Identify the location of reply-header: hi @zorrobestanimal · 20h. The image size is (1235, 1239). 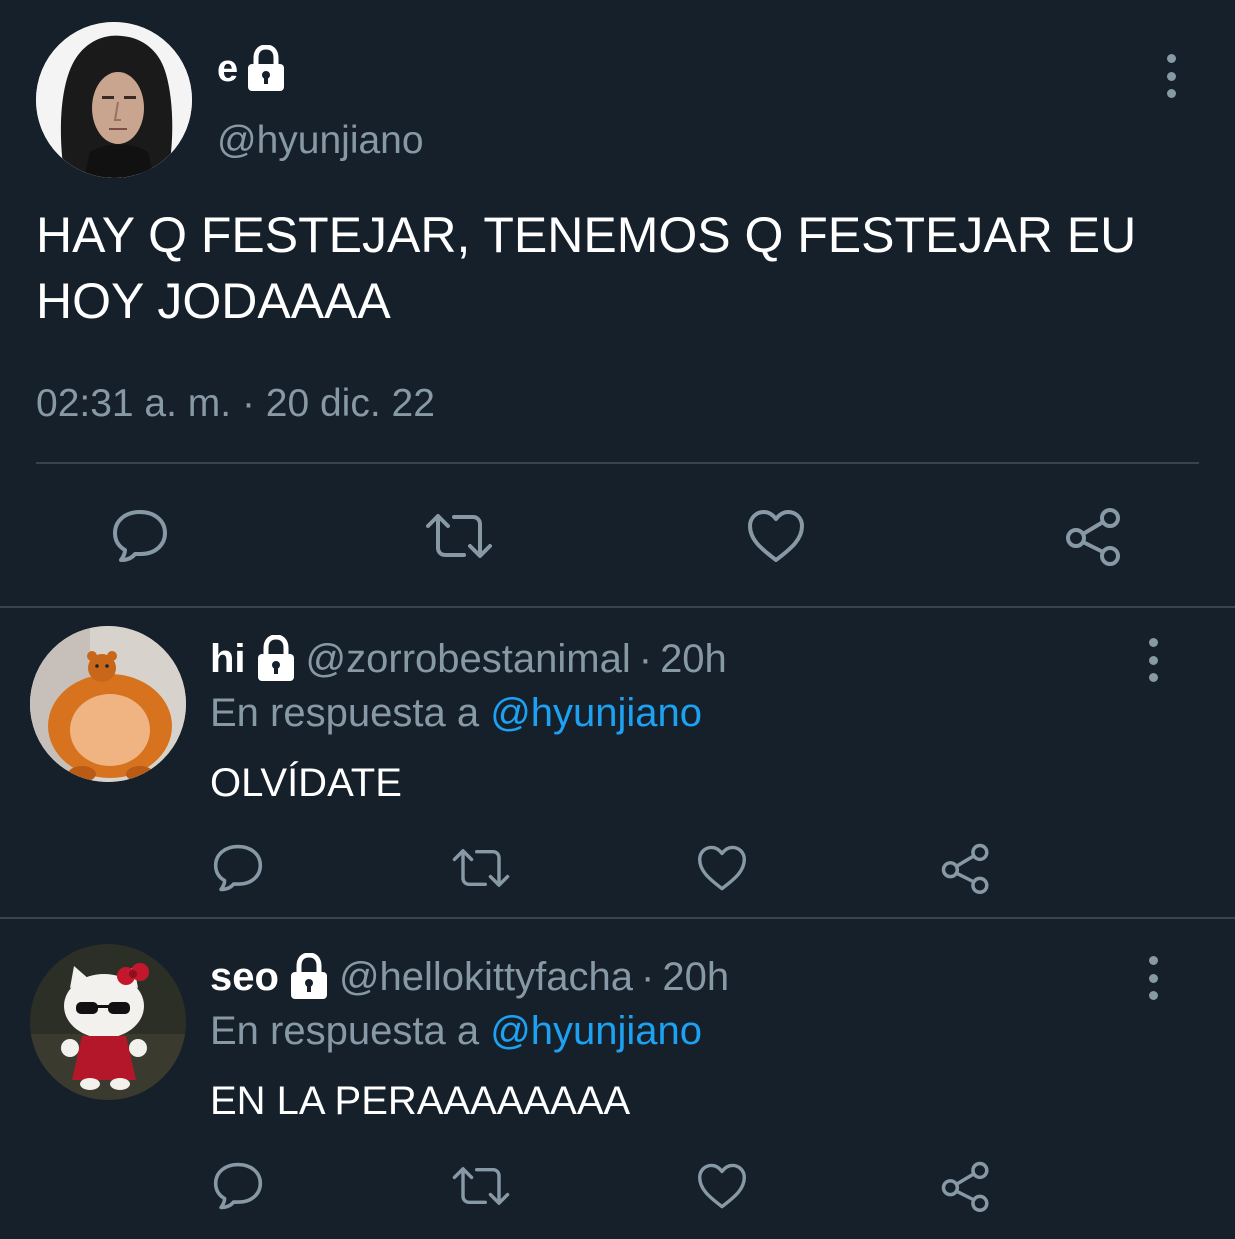
(468, 659).